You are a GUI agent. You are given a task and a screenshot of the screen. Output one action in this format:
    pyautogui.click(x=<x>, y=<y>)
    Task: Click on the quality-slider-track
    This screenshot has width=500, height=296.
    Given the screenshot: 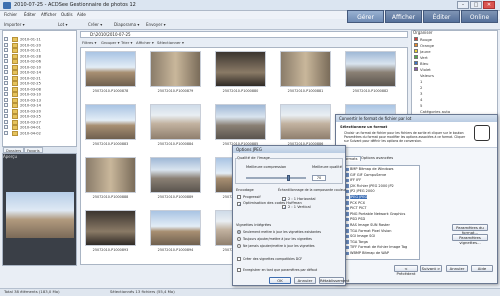 What is the action you would take?
    pyautogui.click(x=276, y=178)
    